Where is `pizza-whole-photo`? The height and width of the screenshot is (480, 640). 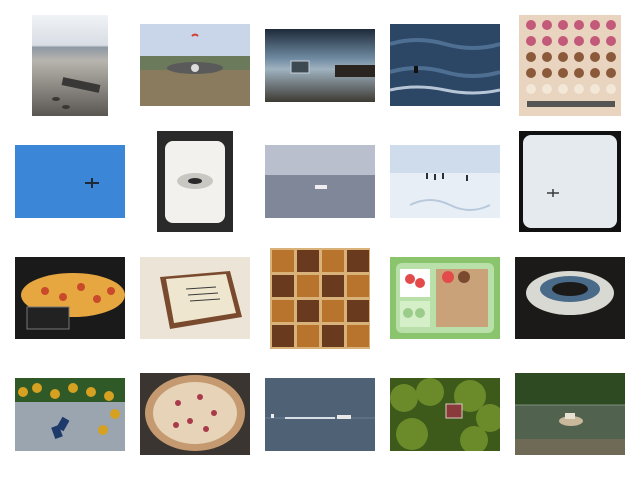 pizza-whole-photo is located at coordinates (195, 414).